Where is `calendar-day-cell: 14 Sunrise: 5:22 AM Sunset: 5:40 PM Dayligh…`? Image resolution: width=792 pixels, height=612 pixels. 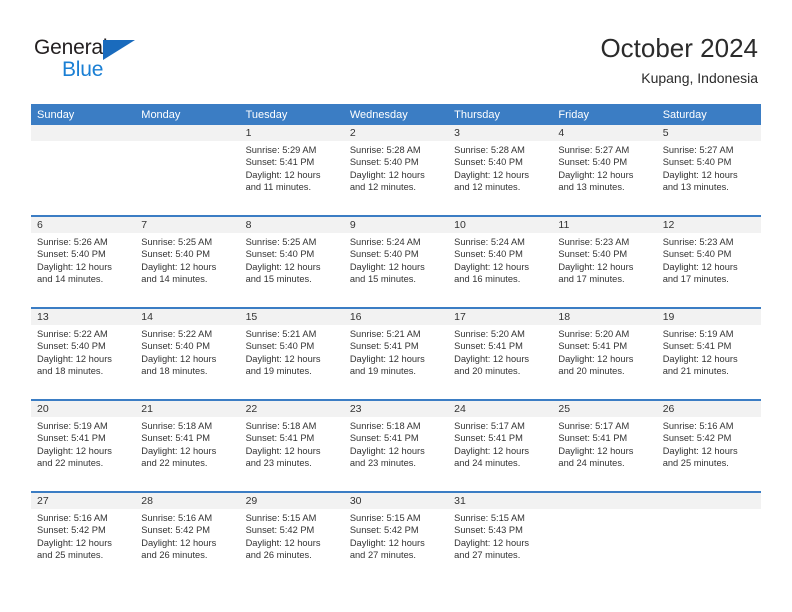
calendar-day-cell: 14 Sunrise: 5:22 AM Sunset: 5:40 PM Dayligh… is located at coordinates (187, 353).